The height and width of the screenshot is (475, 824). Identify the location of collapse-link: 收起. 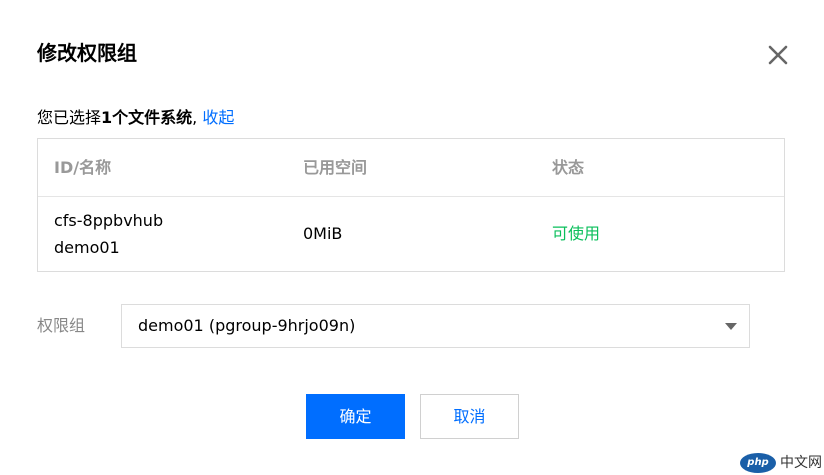
(218, 117).